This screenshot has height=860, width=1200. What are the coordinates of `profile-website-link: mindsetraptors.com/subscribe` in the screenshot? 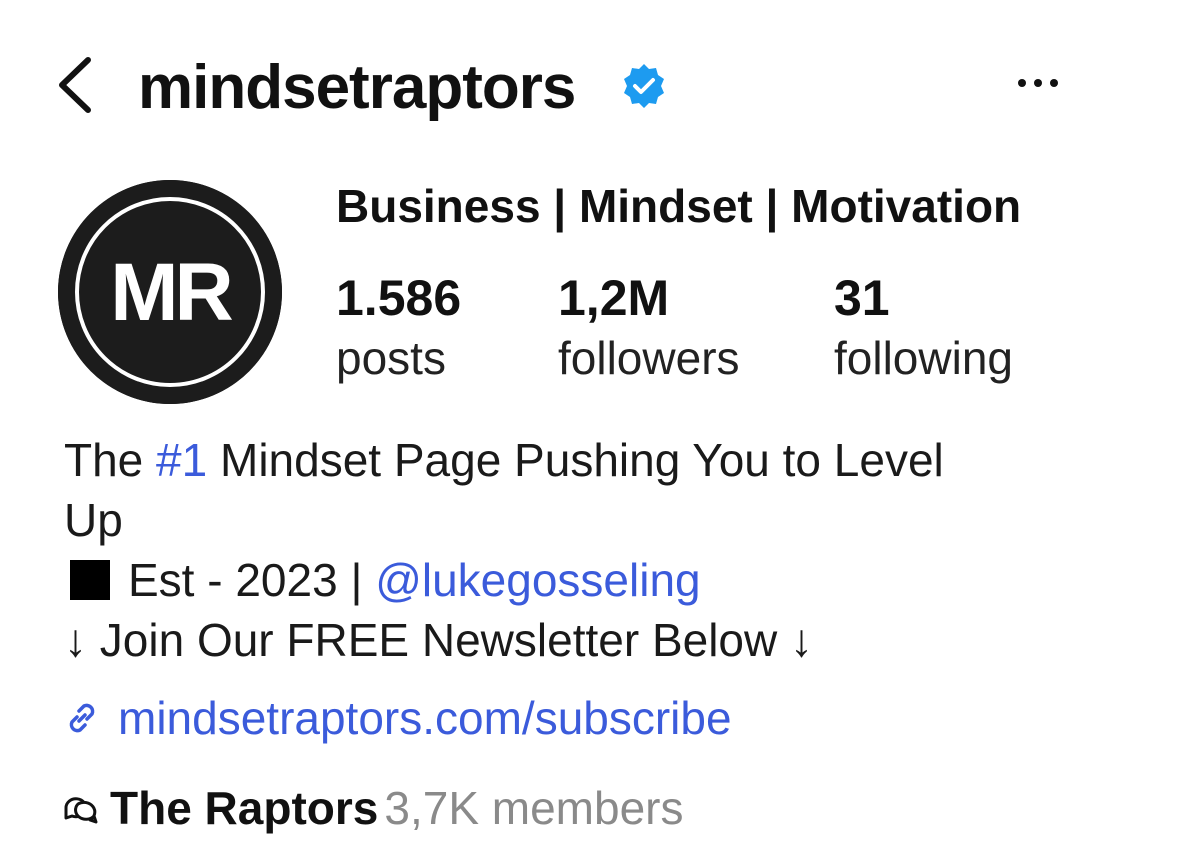 It's located at (396, 718).